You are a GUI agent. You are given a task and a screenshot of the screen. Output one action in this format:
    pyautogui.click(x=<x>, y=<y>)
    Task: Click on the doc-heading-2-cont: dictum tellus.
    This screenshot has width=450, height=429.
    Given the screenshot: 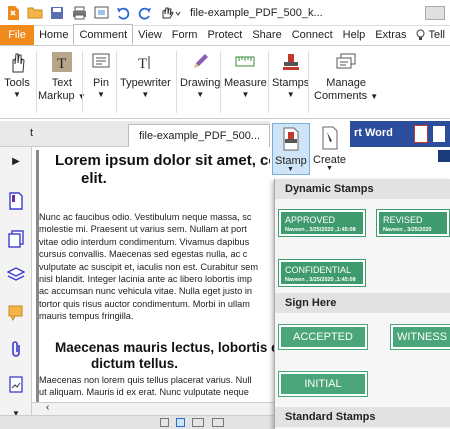 What is the action you would take?
    pyautogui.click(x=135, y=363)
    